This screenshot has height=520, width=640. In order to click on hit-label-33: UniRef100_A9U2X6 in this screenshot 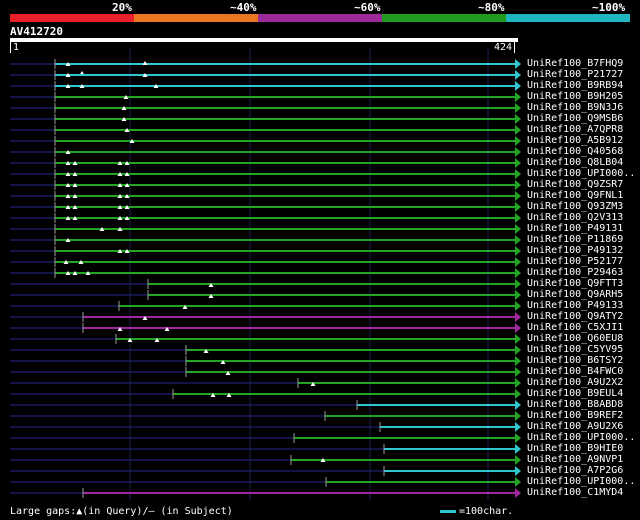, I will do `click(575, 426)`.